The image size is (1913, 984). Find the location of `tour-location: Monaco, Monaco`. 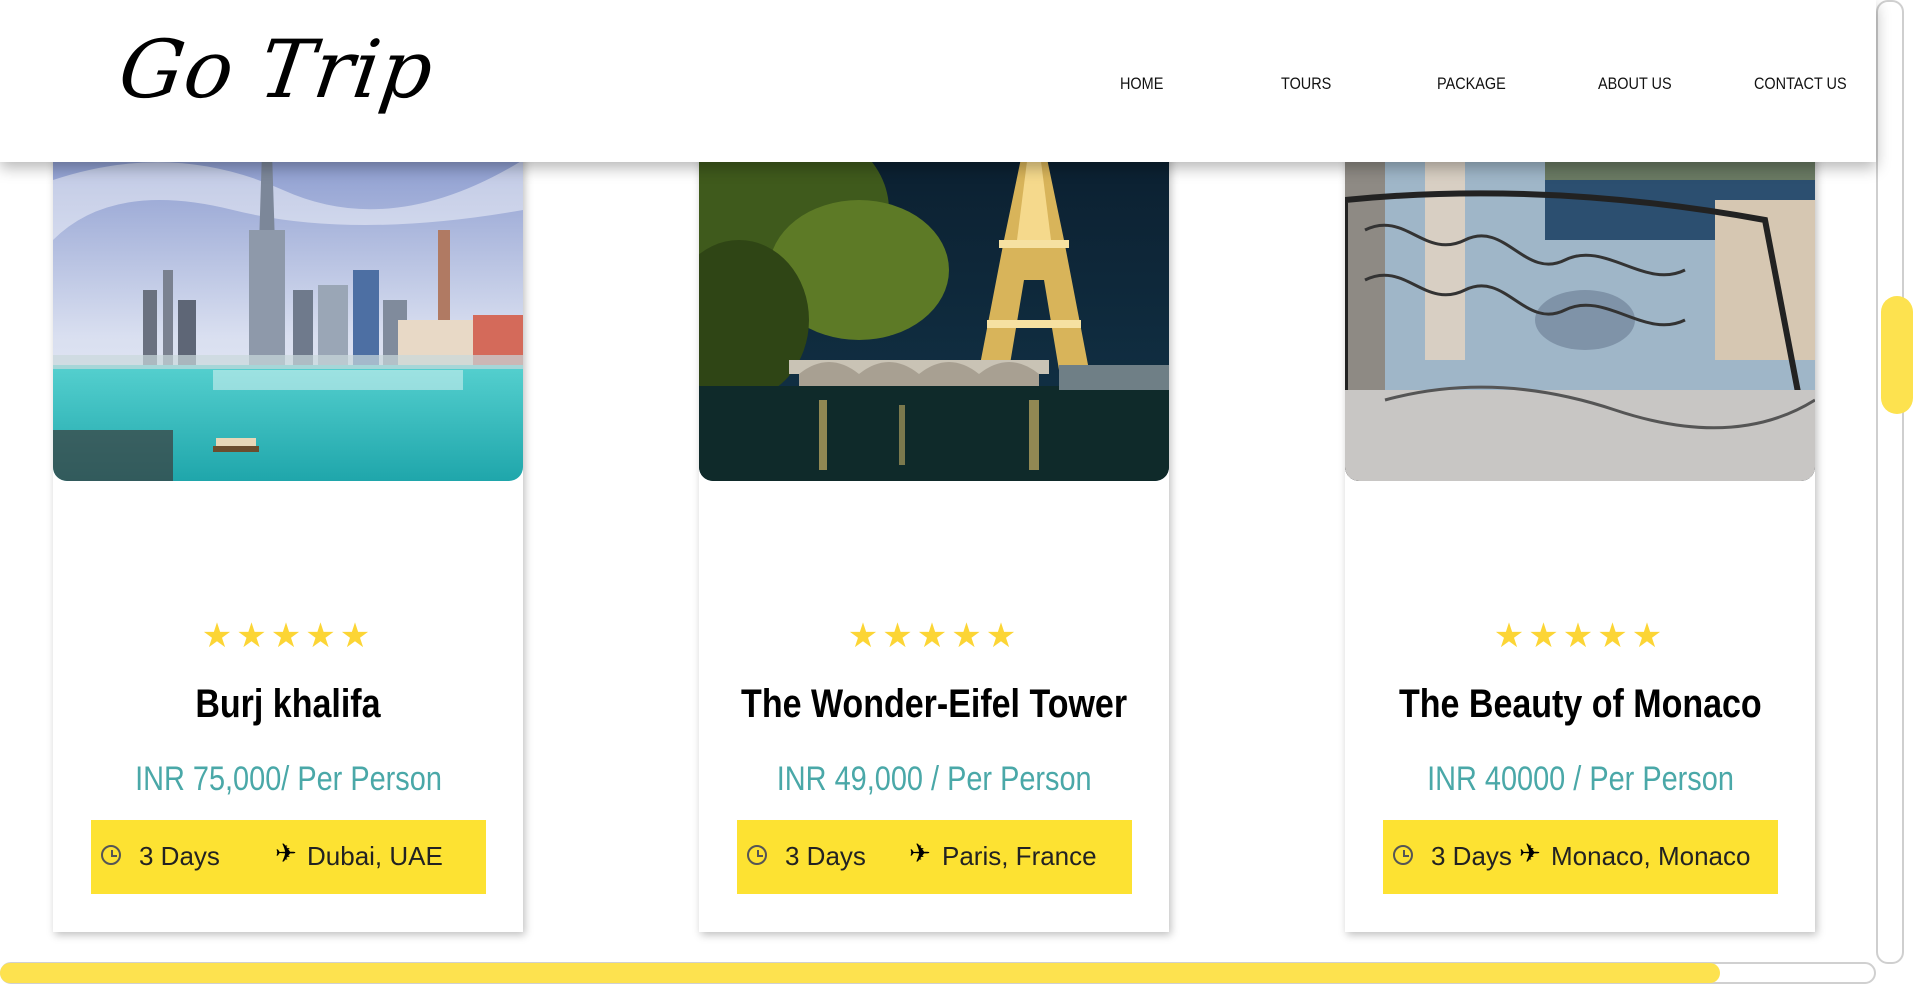

tour-location: Monaco, Monaco is located at coordinates (1651, 856).